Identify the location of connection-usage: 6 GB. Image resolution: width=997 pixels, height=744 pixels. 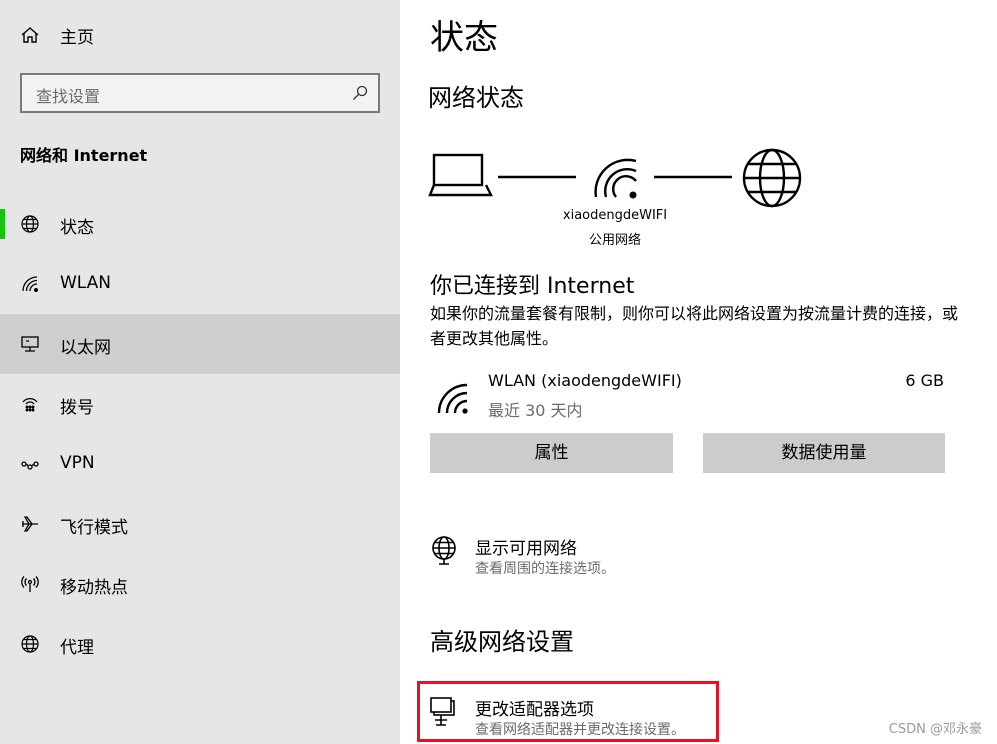
(924, 380).